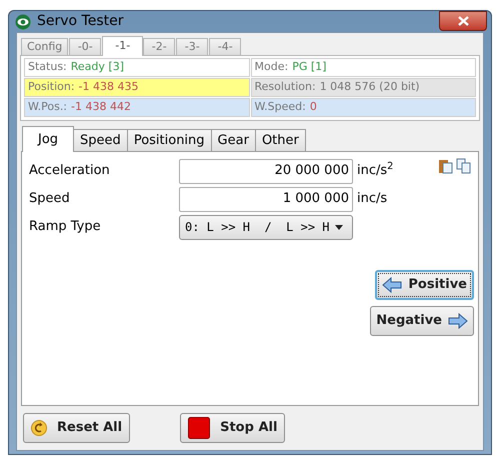 This screenshot has width=499, height=459. I want to click on left-arrow-icon, so click(392, 285).